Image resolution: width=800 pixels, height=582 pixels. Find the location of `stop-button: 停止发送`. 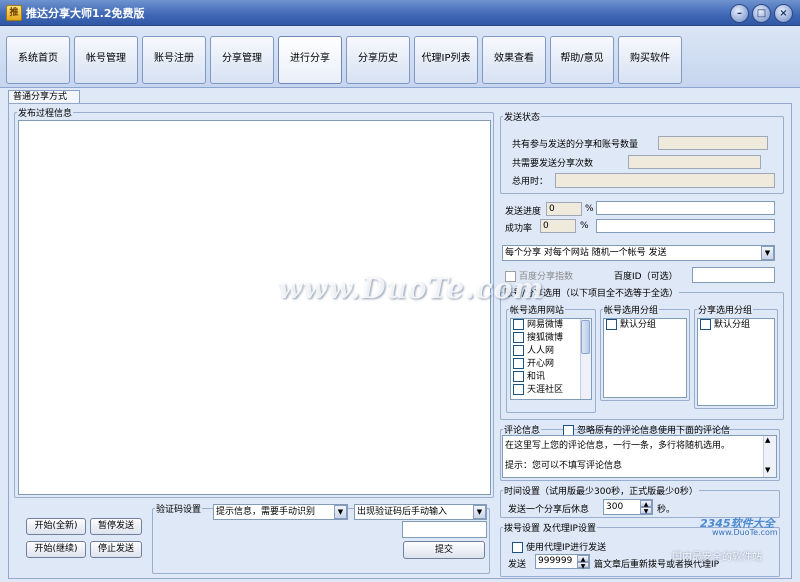

stop-button: 停止发送 is located at coordinates (116, 549).